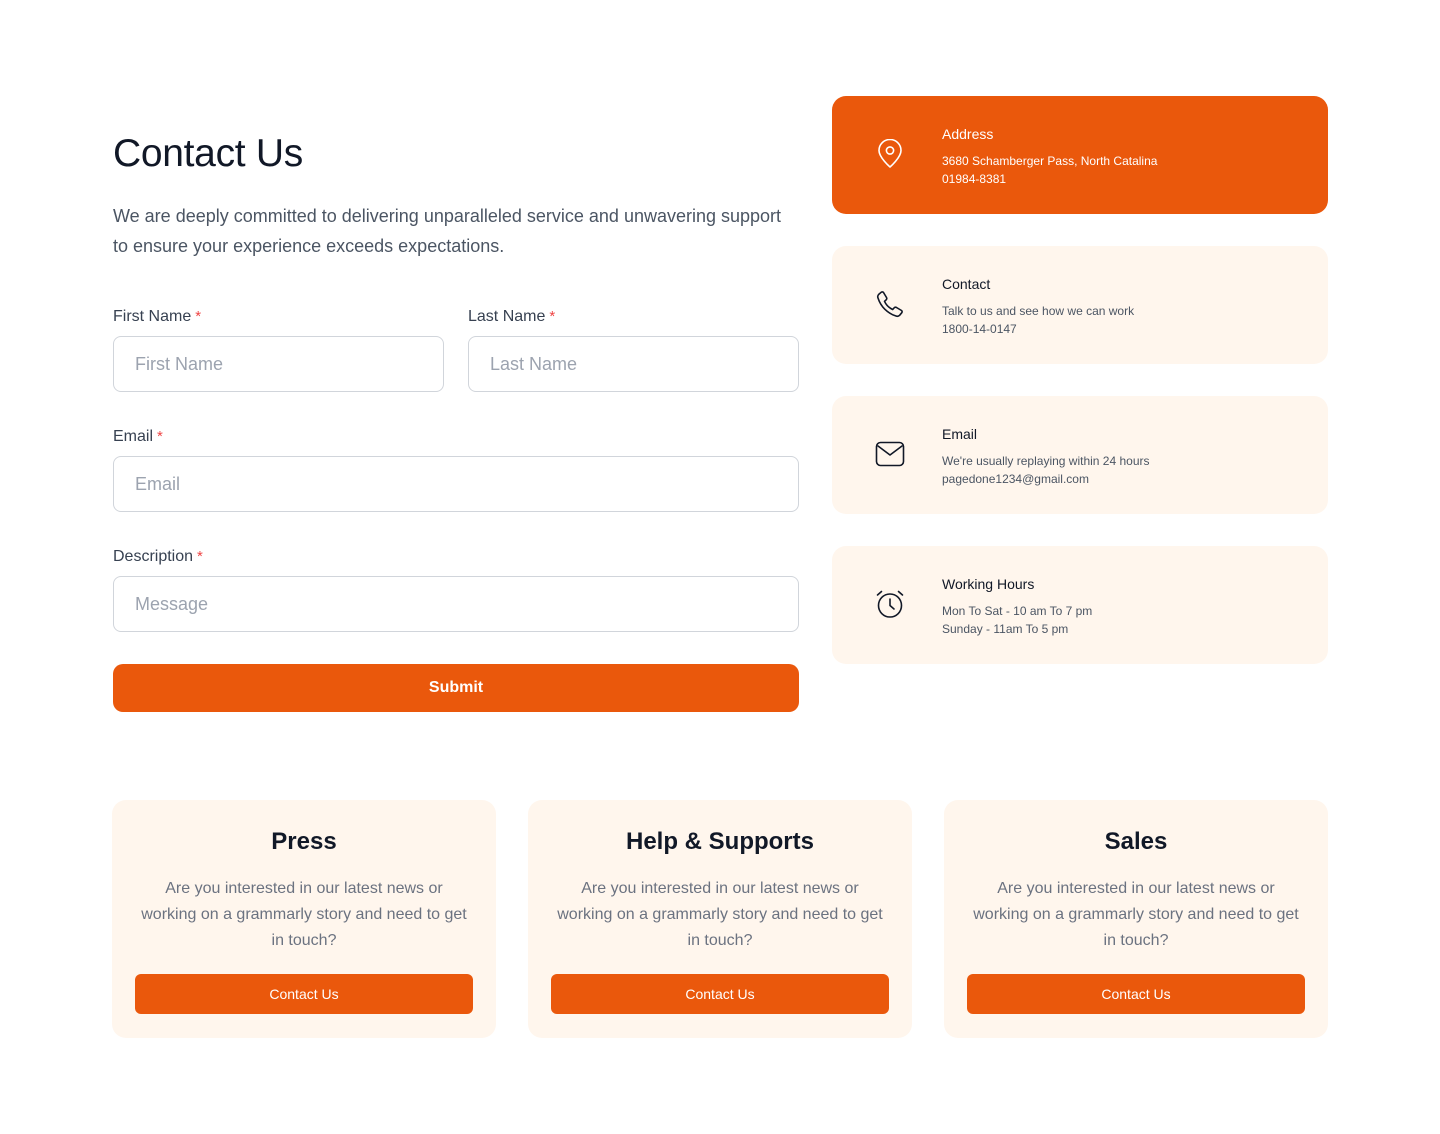 This screenshot has width=1440, height=1134. What do you see at coordinates (456, 604) in the screenshot?
I see `message-input` at bounding box center [456, 604].